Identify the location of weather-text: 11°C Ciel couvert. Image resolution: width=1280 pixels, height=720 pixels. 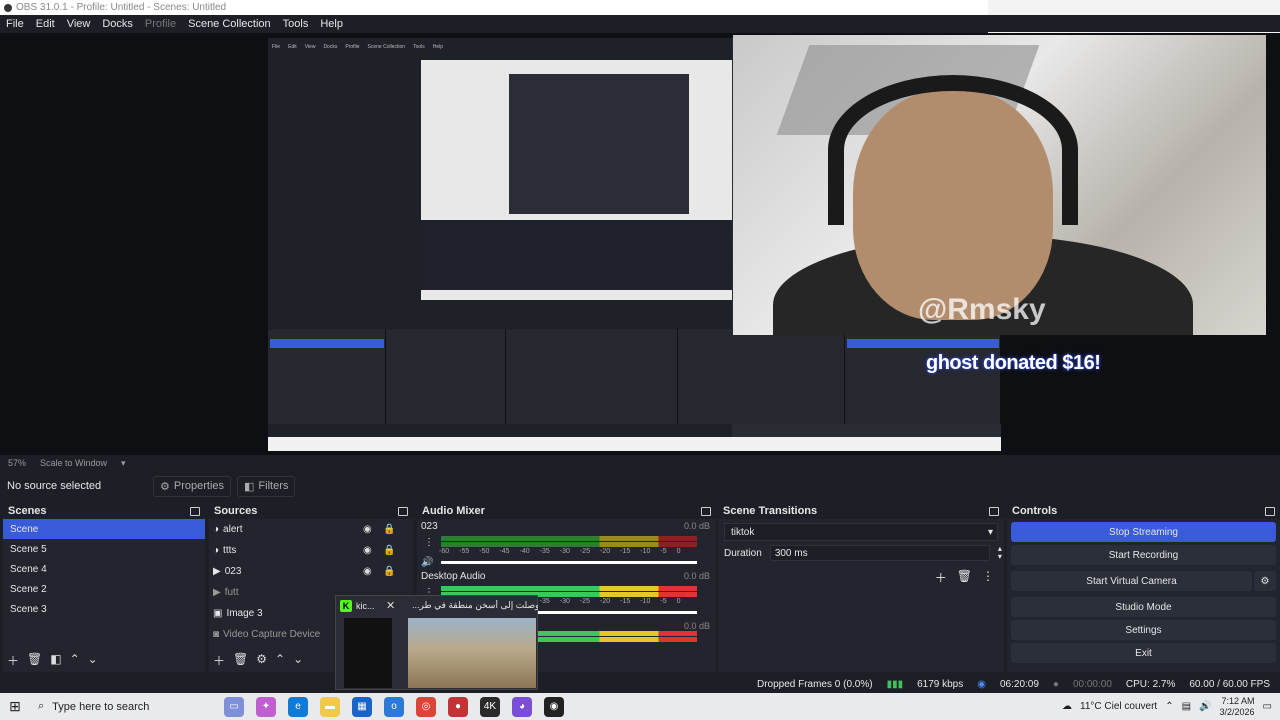
(1118, 706).